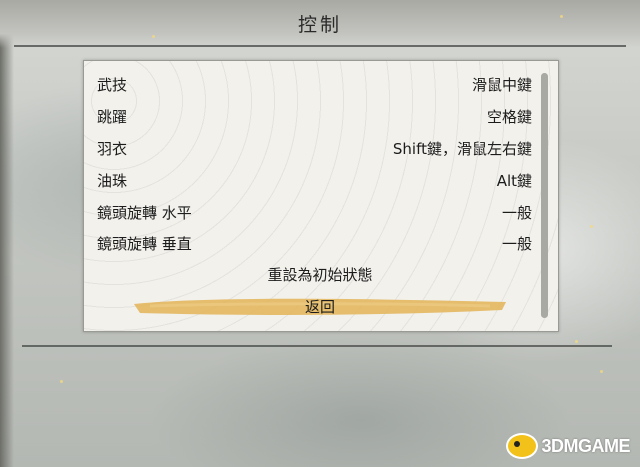 Image resolution: width=640 pixels, height=467 pixels. What do you see at coordinates (314, 148) in the screenshot?
I see `setting-row-feather-robe: 羽衣 Shift鍵，滑鼠左右鍵` at bounding box center [314, 148].